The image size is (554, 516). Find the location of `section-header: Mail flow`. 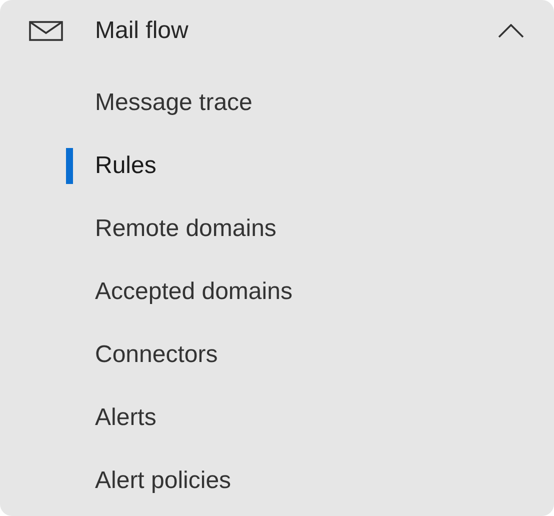

section-header: Mail flow is located at coordinates (277, 31).